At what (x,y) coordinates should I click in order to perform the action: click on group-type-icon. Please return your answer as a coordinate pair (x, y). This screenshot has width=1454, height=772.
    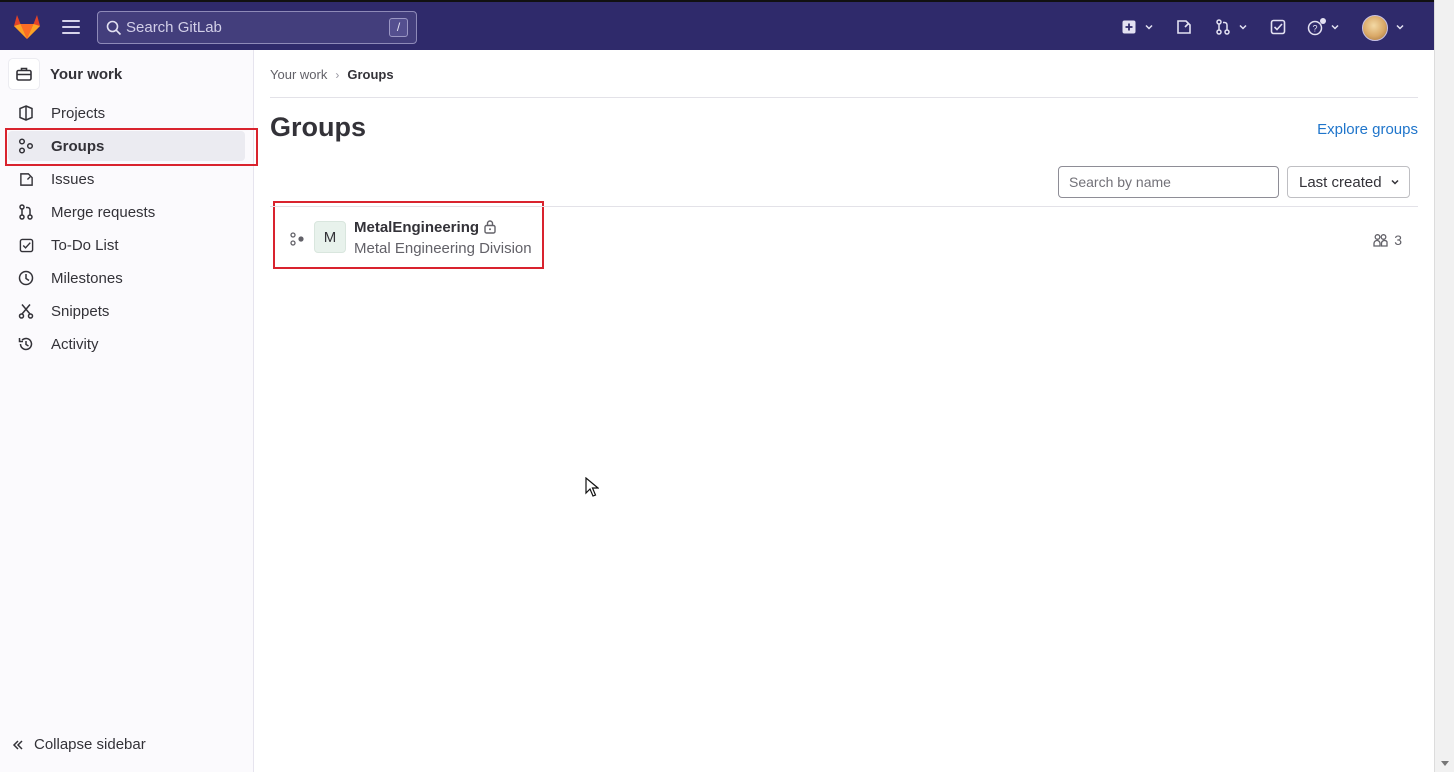
    Looking at the image, I should click on (297, 239).